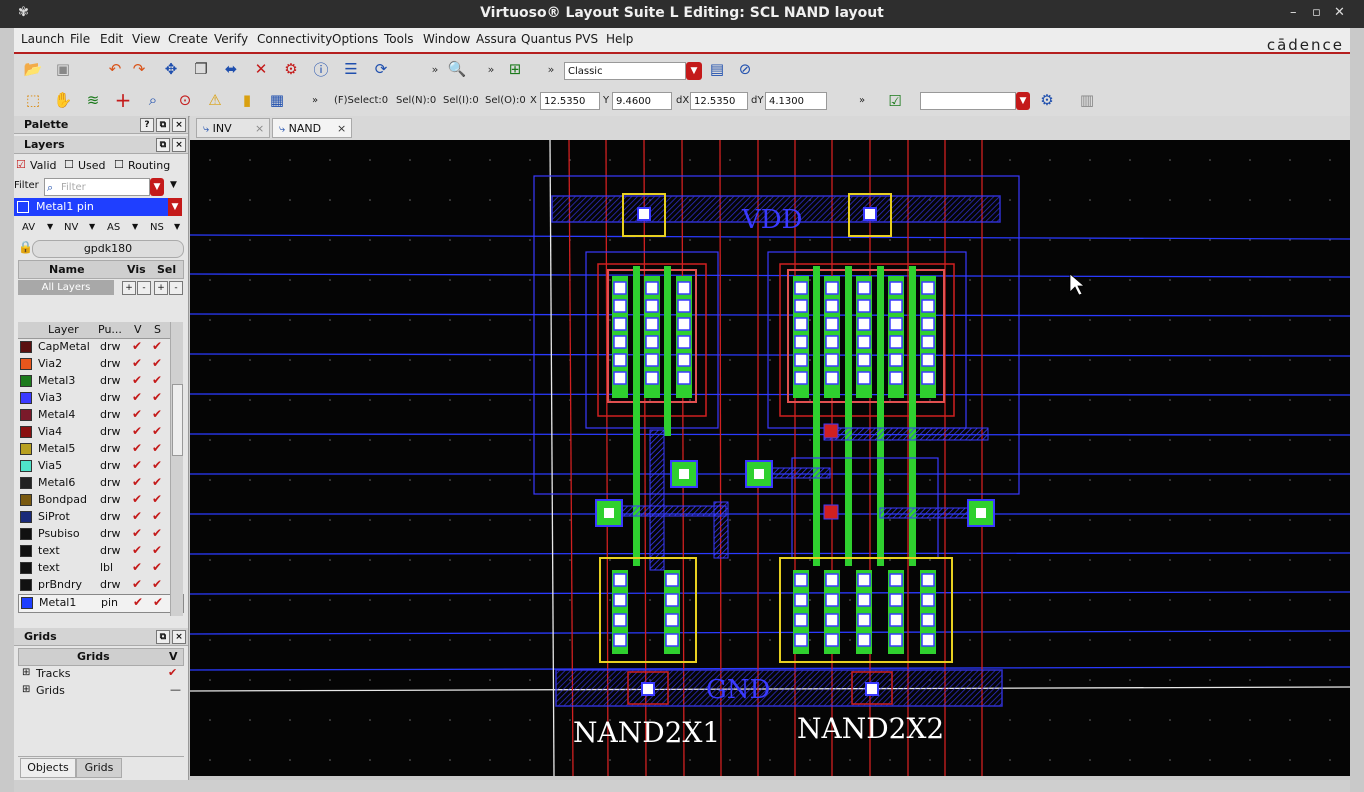  What do you see at coordinates (176, 288) in the screenshot?
I see `sel-minus-icon: -` at bounding box center [176, 288].